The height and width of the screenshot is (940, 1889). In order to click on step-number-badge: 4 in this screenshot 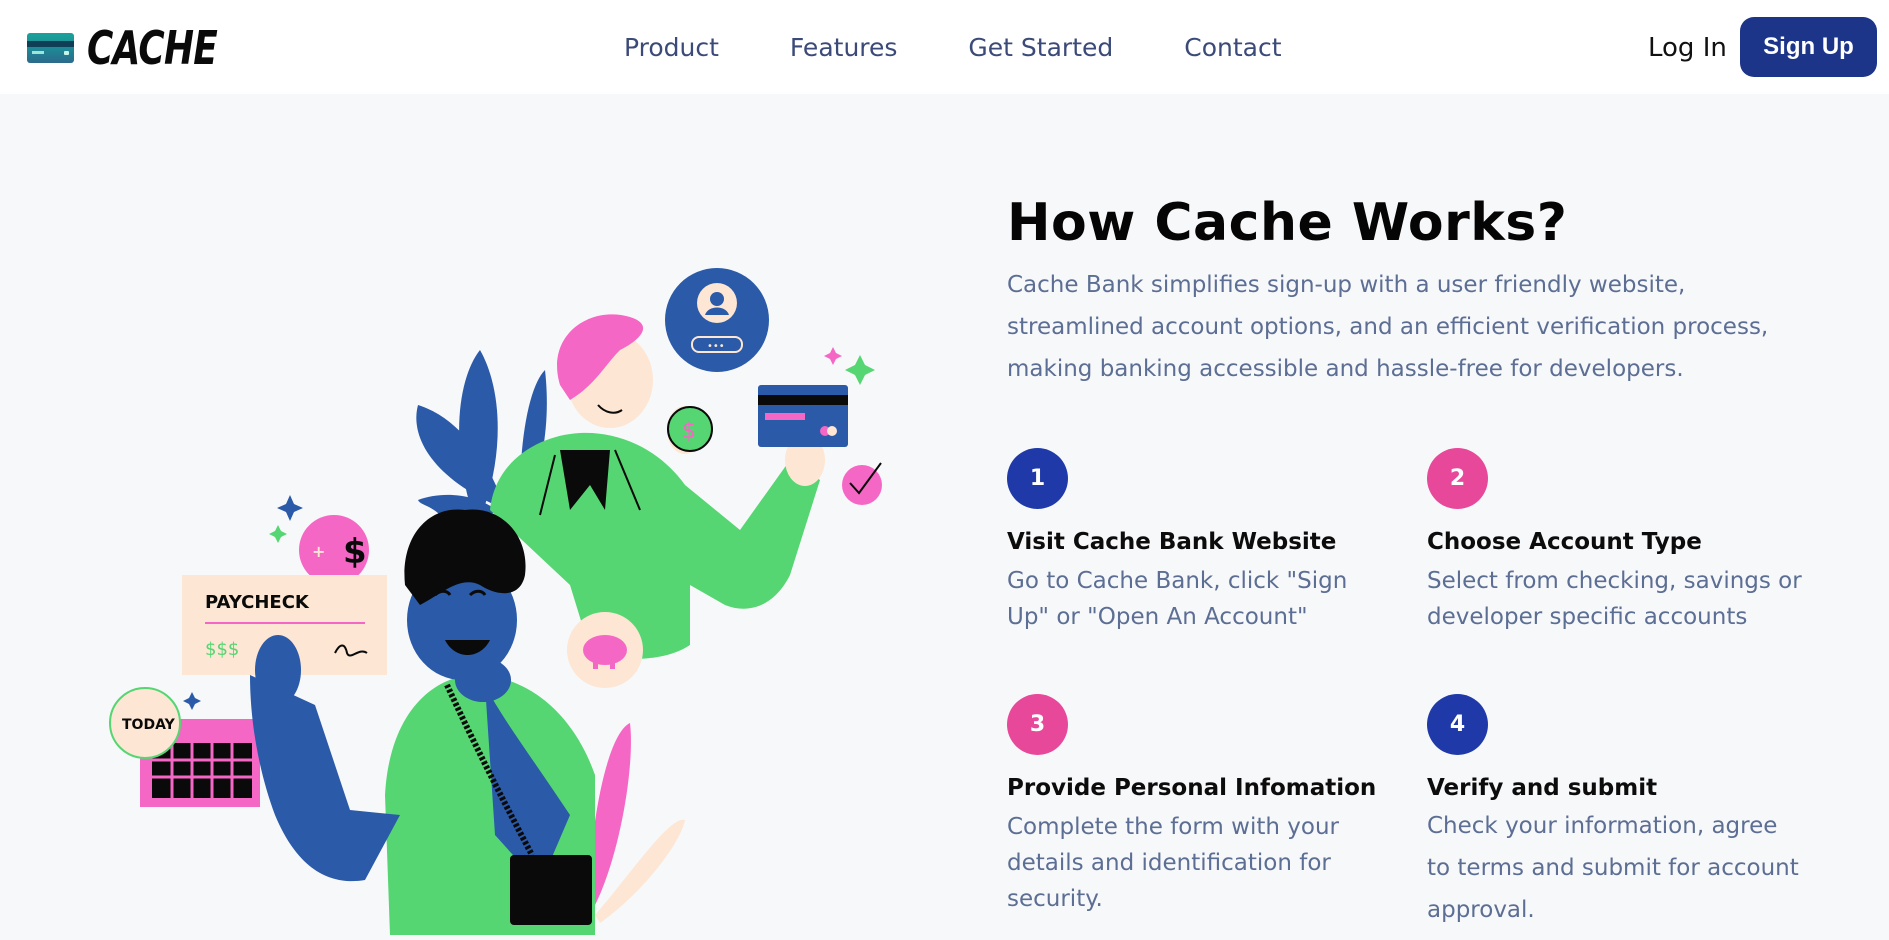, I will do `click(1457, 724)`.